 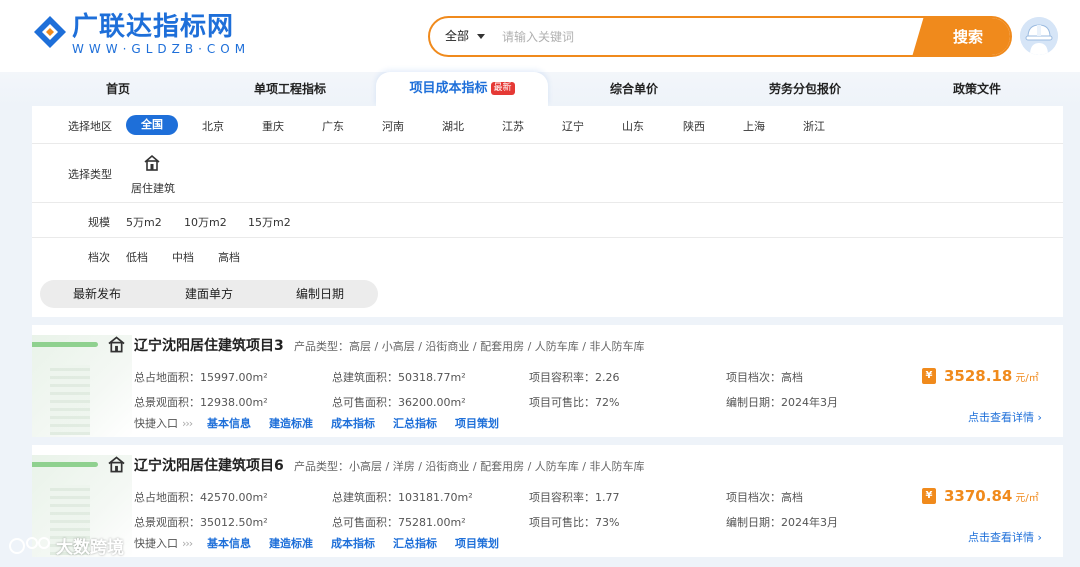 I want to click on user-avatar, so click(x=1039, y=36).